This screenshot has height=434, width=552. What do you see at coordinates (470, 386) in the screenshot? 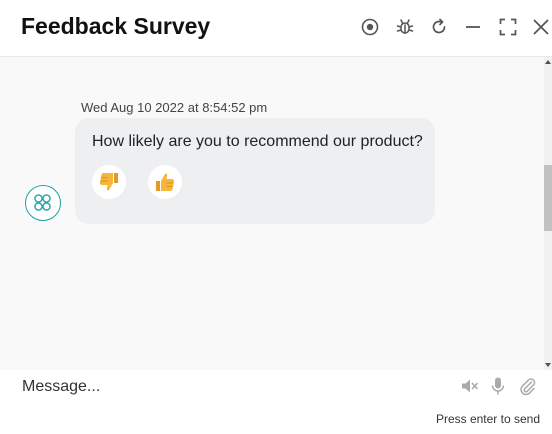
I see `mute-icon` at bounding box center [470, 386].